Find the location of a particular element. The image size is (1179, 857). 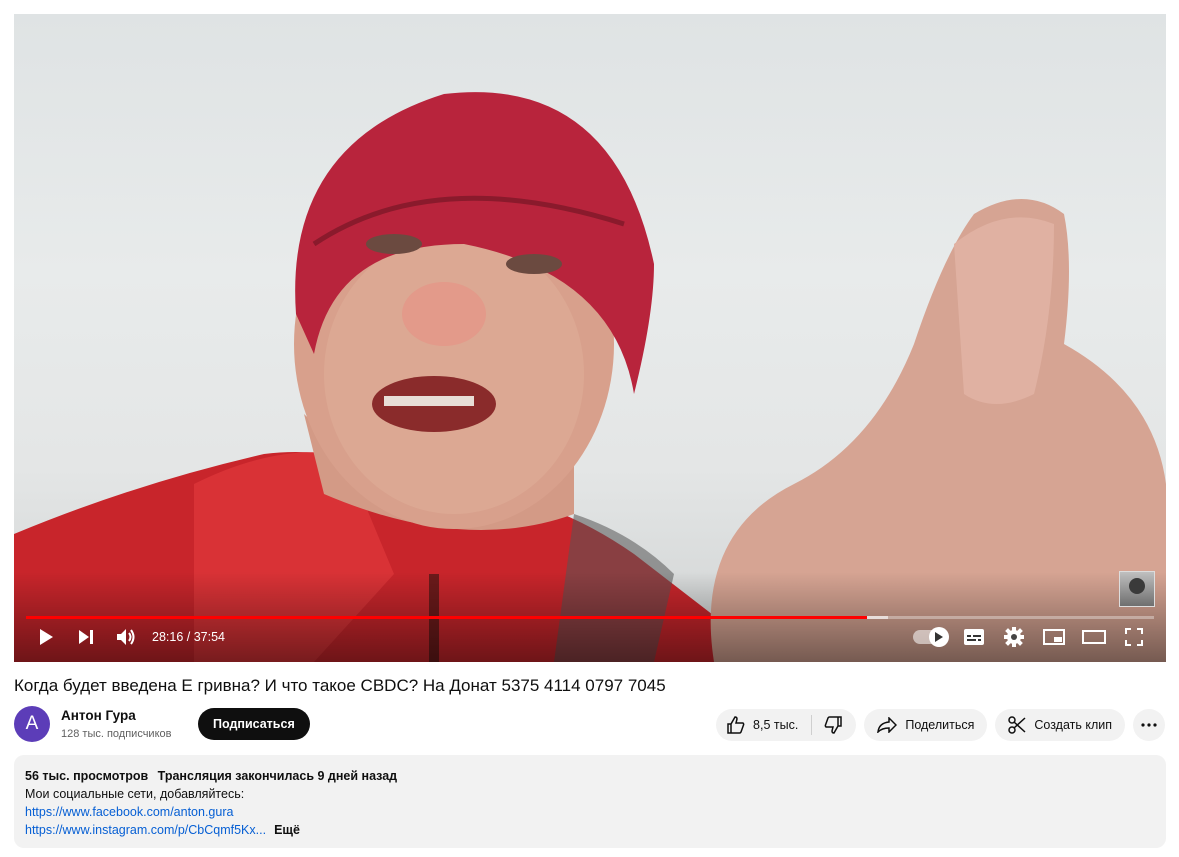

channel-name: Антон Гура is located at coordinates (124, 715).